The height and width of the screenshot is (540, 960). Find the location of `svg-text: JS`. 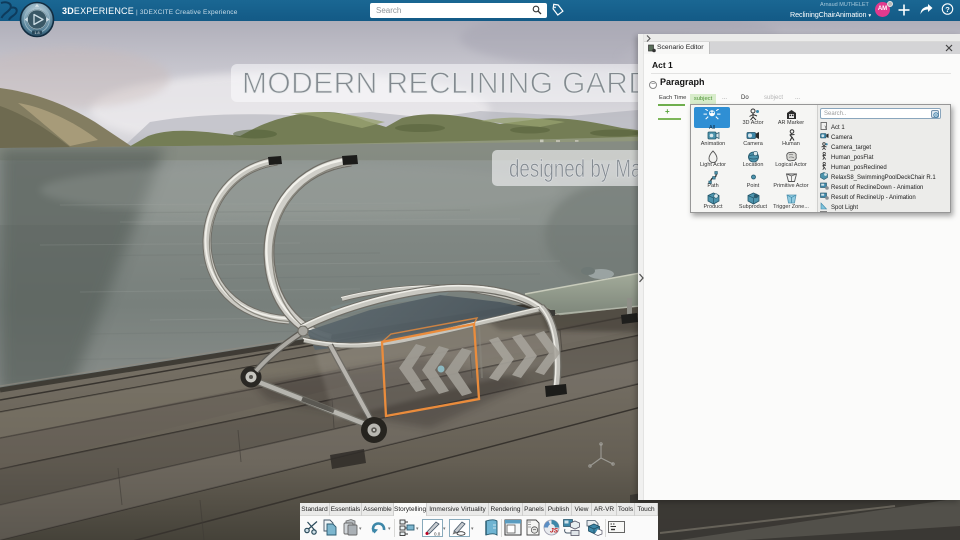

svg-text: JS is located at coordinates (554, 531).